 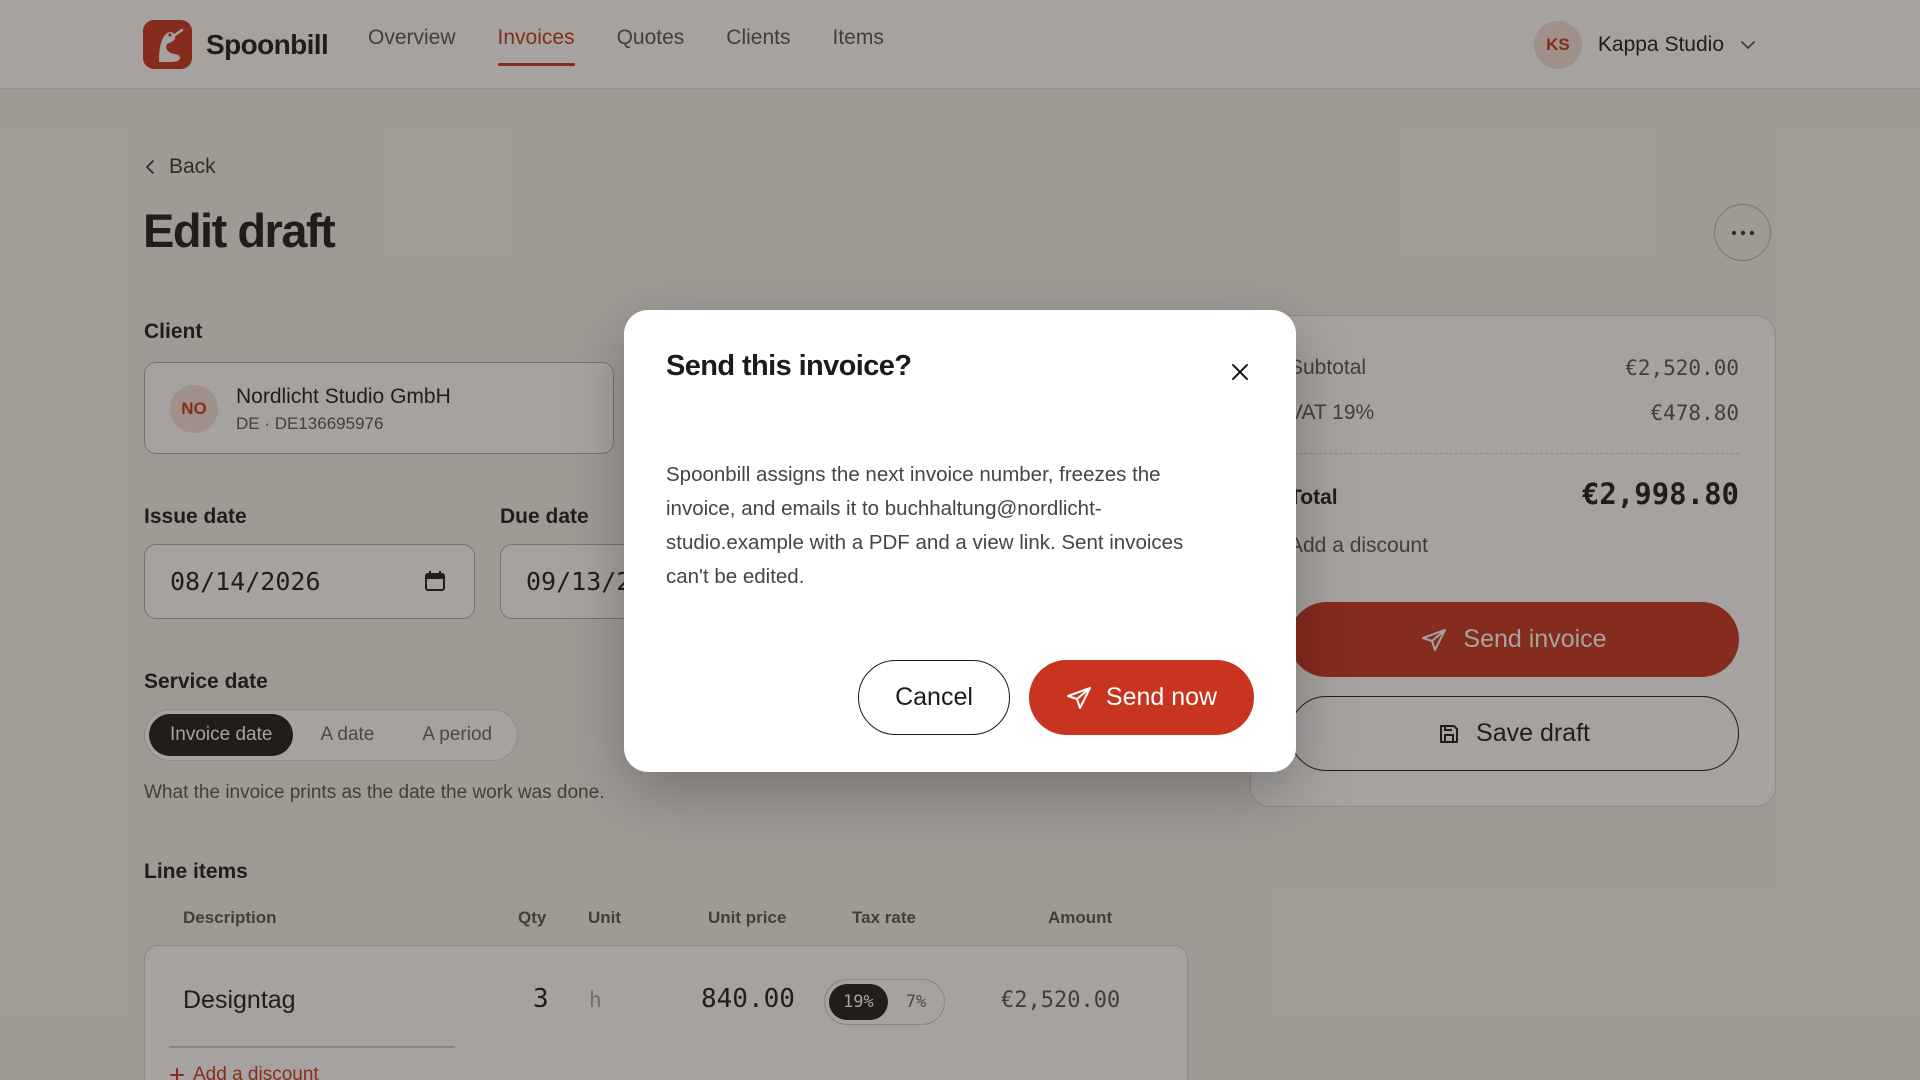 I want to click on close-icon, so click(x=1240, y=372).